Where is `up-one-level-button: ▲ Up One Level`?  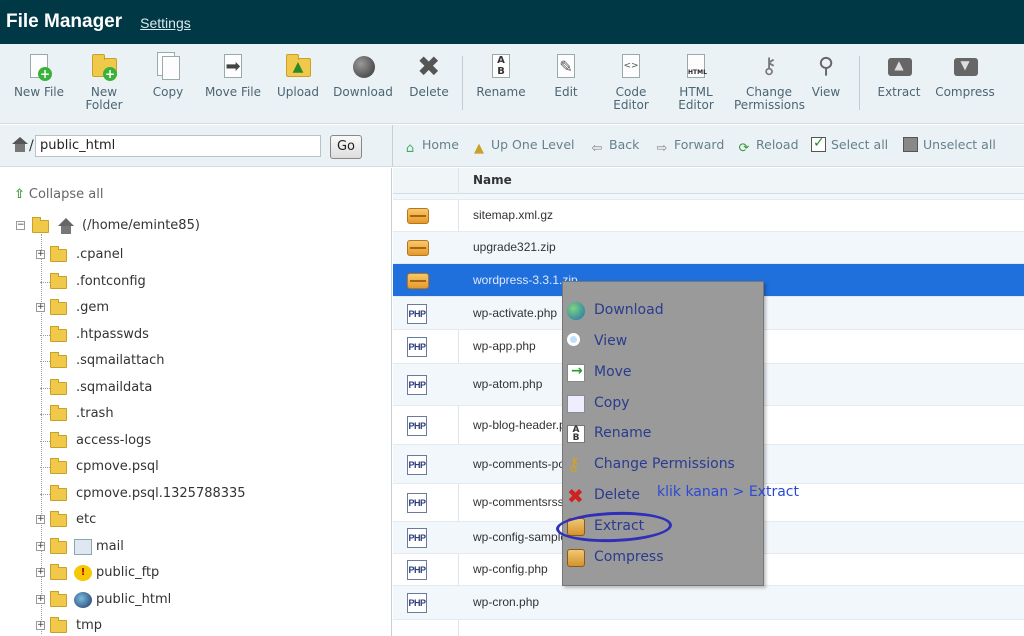 up-one-level-button: ▲ Up One Level is located at coordinates (522, 147).